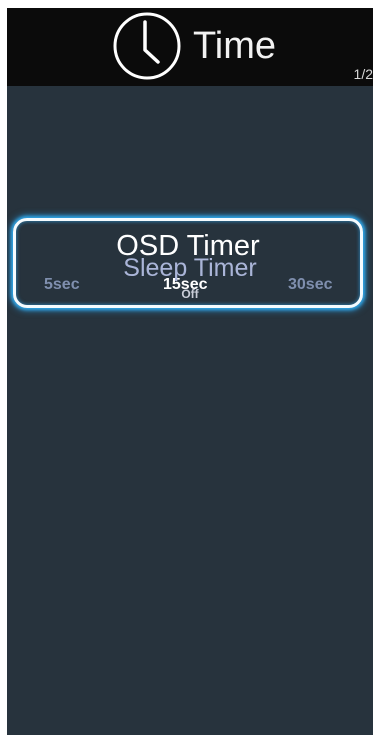  What do you see at coordinates (147, 46) in the screenshot?
I see `clock-icon` at bounding box center [147, 46].